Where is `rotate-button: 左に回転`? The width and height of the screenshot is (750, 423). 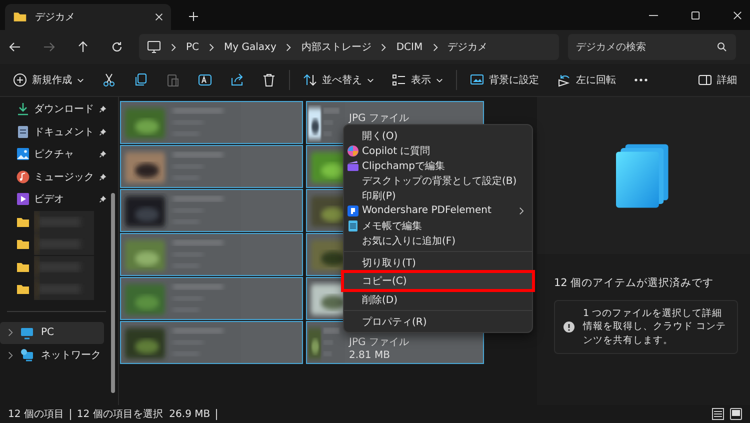 rotate-button: 左に回転 is located at coordinates (586, 80).